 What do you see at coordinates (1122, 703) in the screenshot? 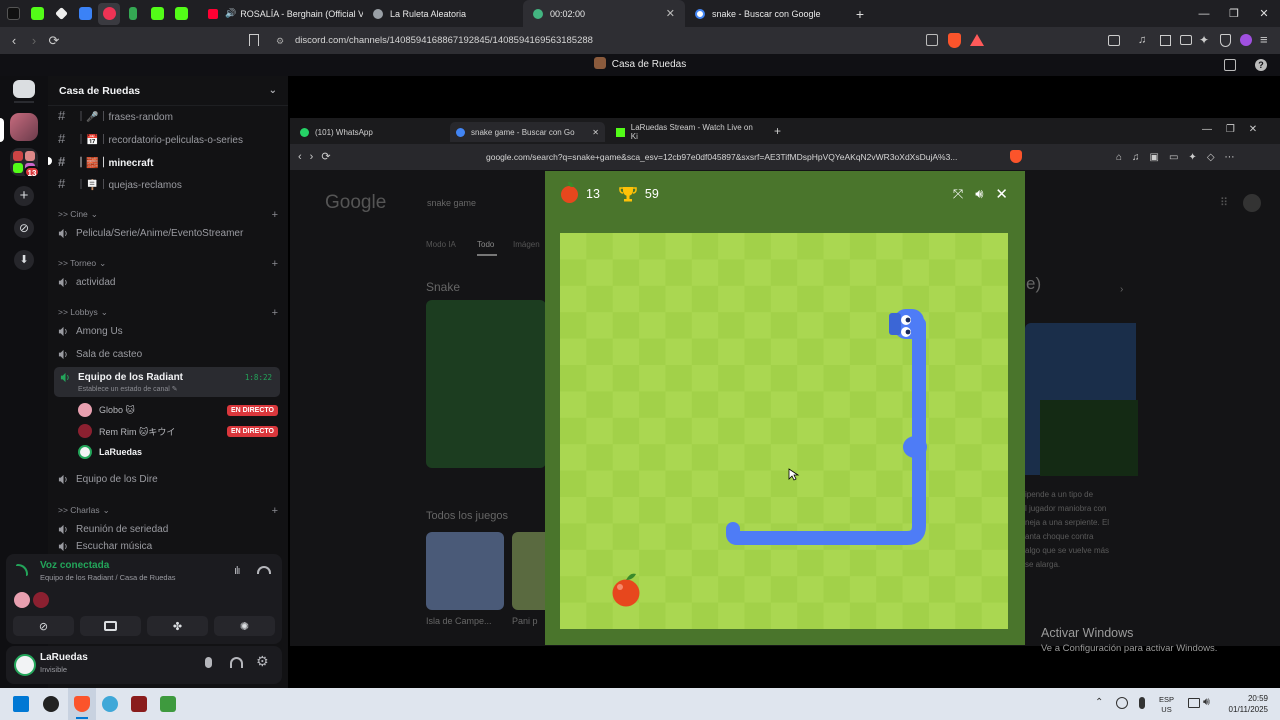
I see `tray-sync-icon` at bounding box center [1122, 703].